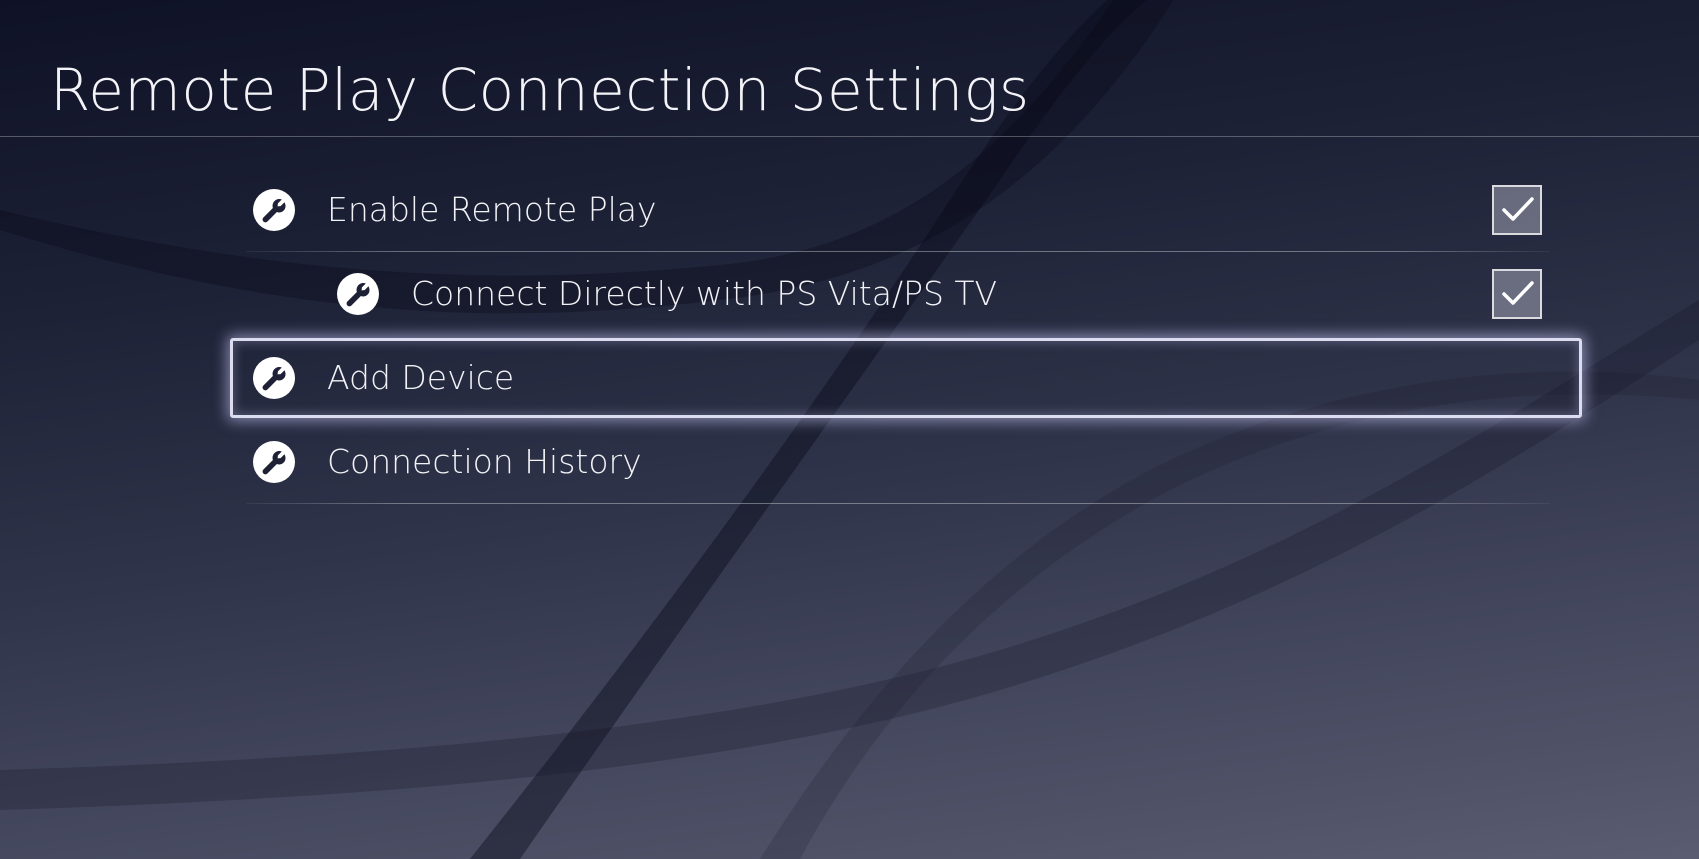  What do you see at coordinates (421, 377) in the screenshot?
I see `setting-label: Add Device` at bounding box center [421, 377].